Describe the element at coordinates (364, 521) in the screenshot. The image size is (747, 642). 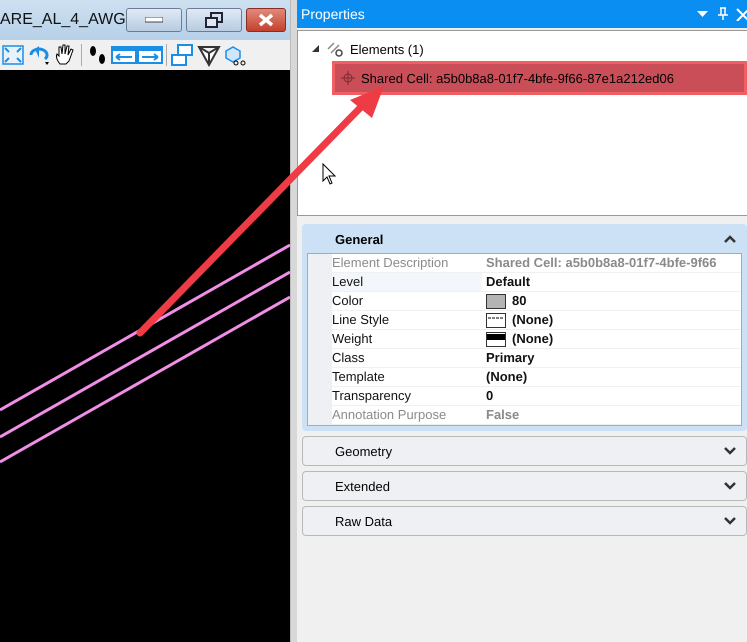
I see `section-title: Raw Data` at that location.